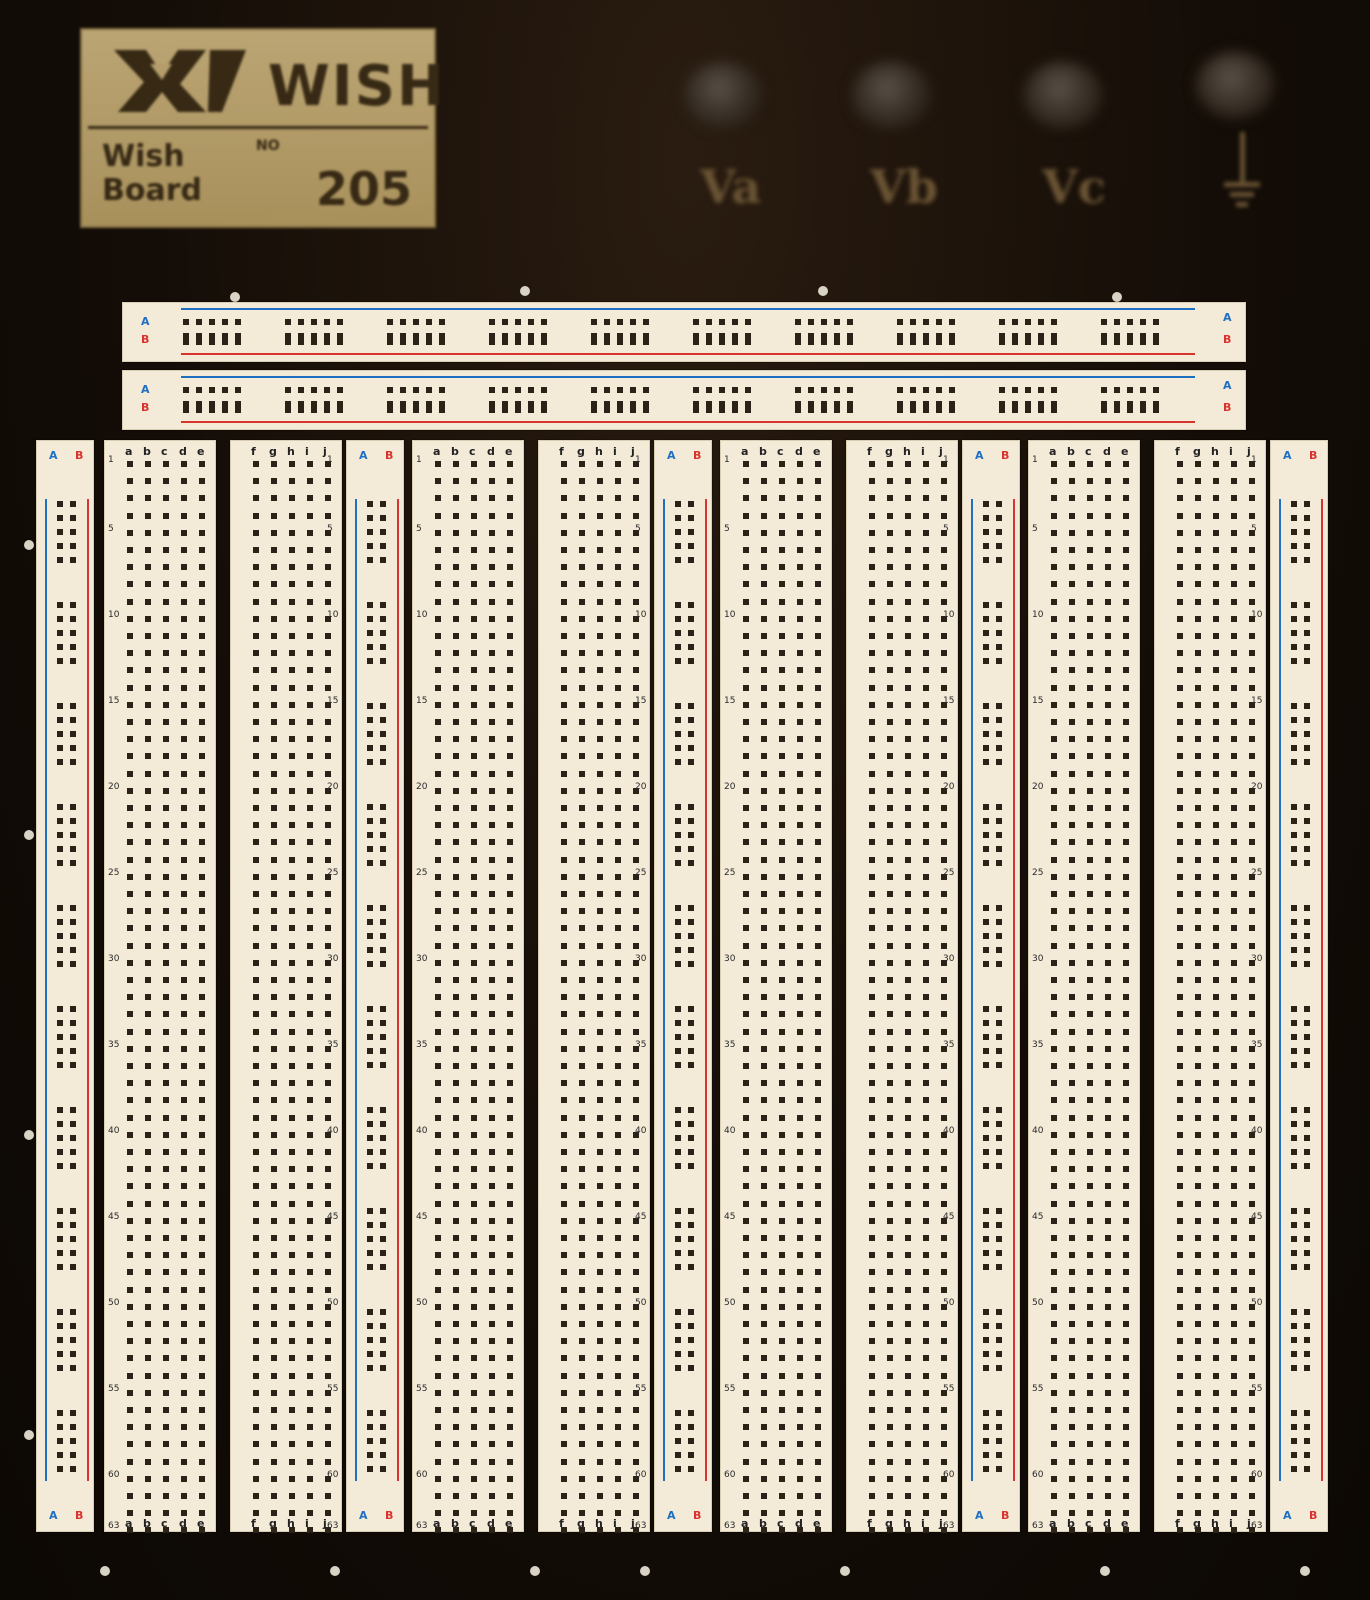 Image resolution: width=1370 pixels, height=1600 pixels. Describe the element at coordinates (1235, 85) in the screenshot. I see `binding-post-ground` at that location.